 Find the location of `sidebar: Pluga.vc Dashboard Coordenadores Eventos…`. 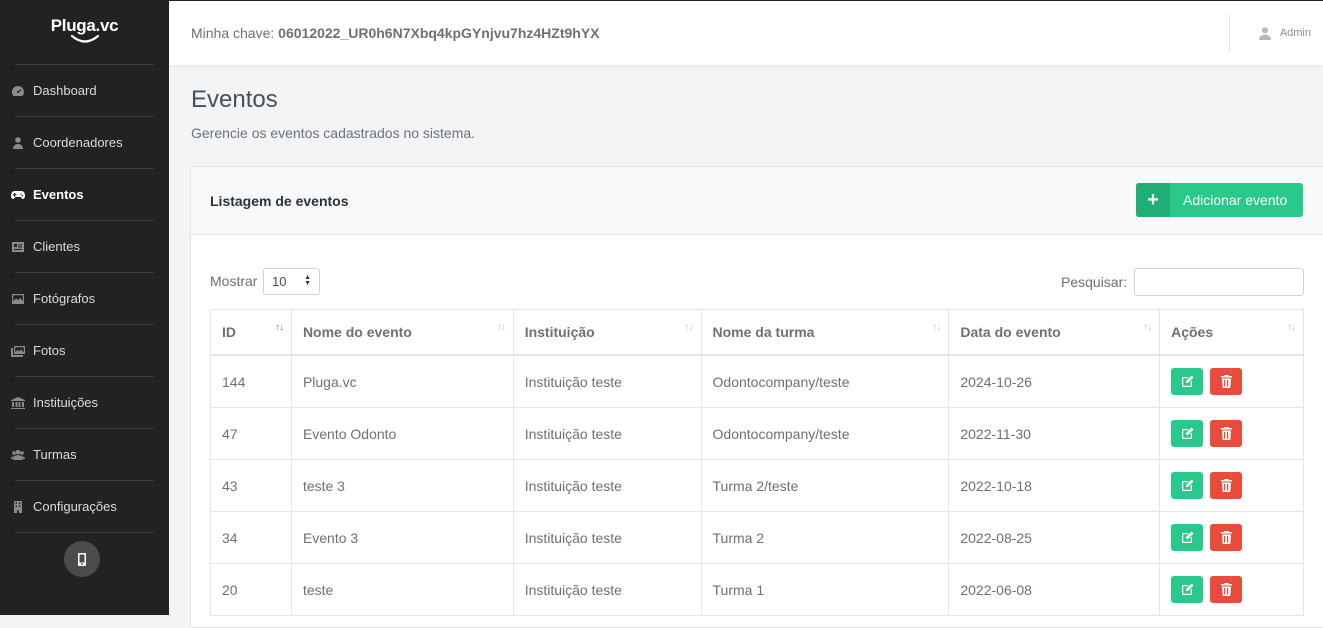

sidebar: Pluga.vc Dashboard Coordenadores Eventos… is located at coordinates (84, 307).